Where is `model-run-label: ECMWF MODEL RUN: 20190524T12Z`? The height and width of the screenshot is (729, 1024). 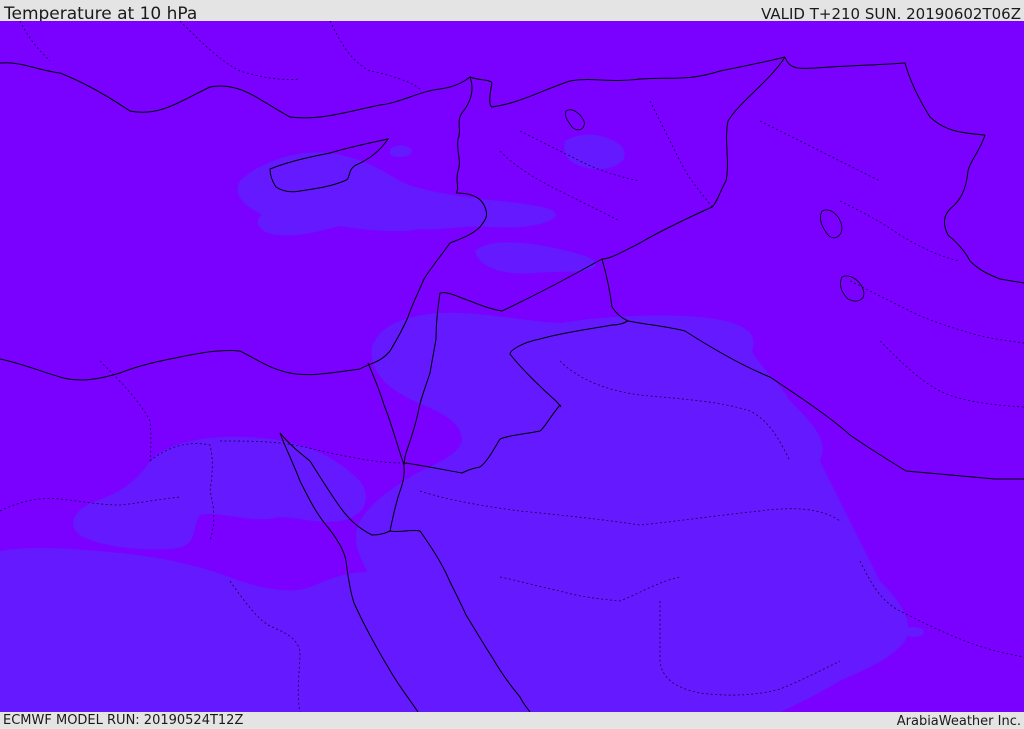
model-run-label: ECMWF MODEL RUN: 20190524T12Z is located at coordinates (123, 720).